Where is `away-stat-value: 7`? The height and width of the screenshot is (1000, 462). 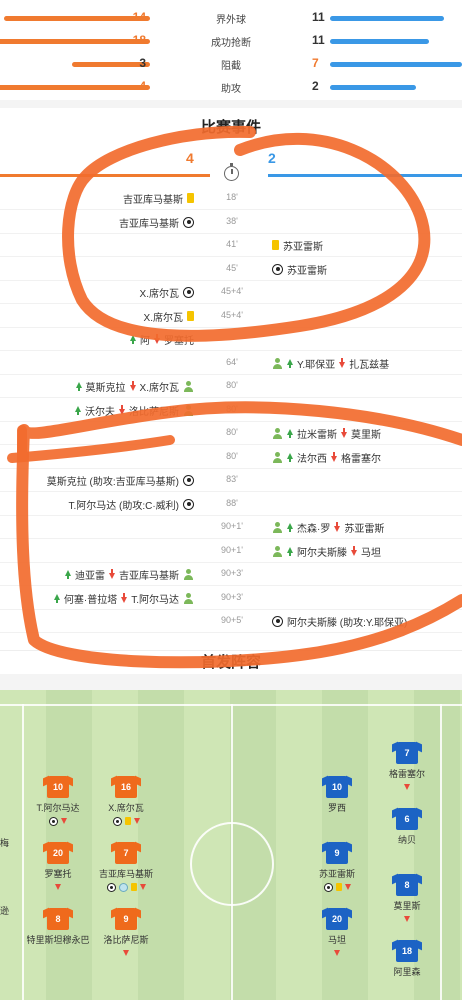
away-stat-value: 7 is located at coordinates (315, 63).